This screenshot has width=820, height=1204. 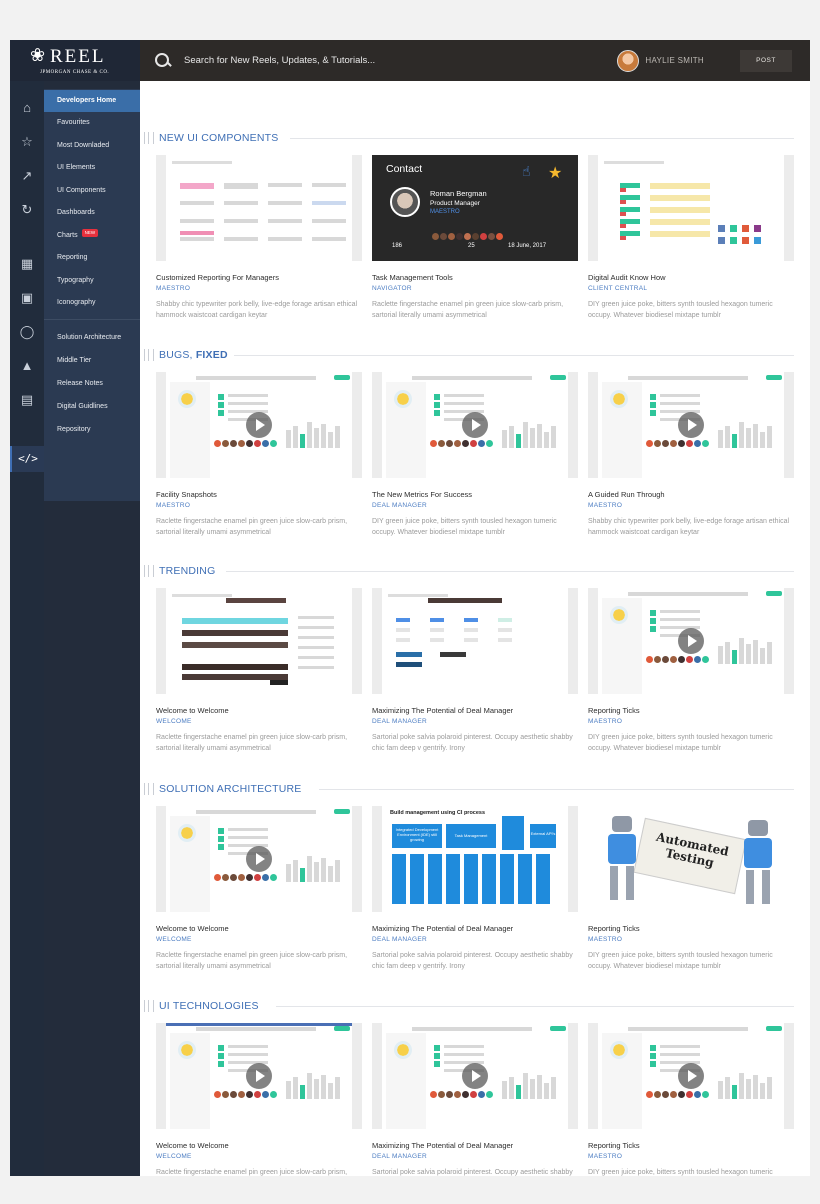 What do you see at coordinates (27, 400) in the screenshot?
I see `id-card-icon: ▤` at bounding box center [27, 400].